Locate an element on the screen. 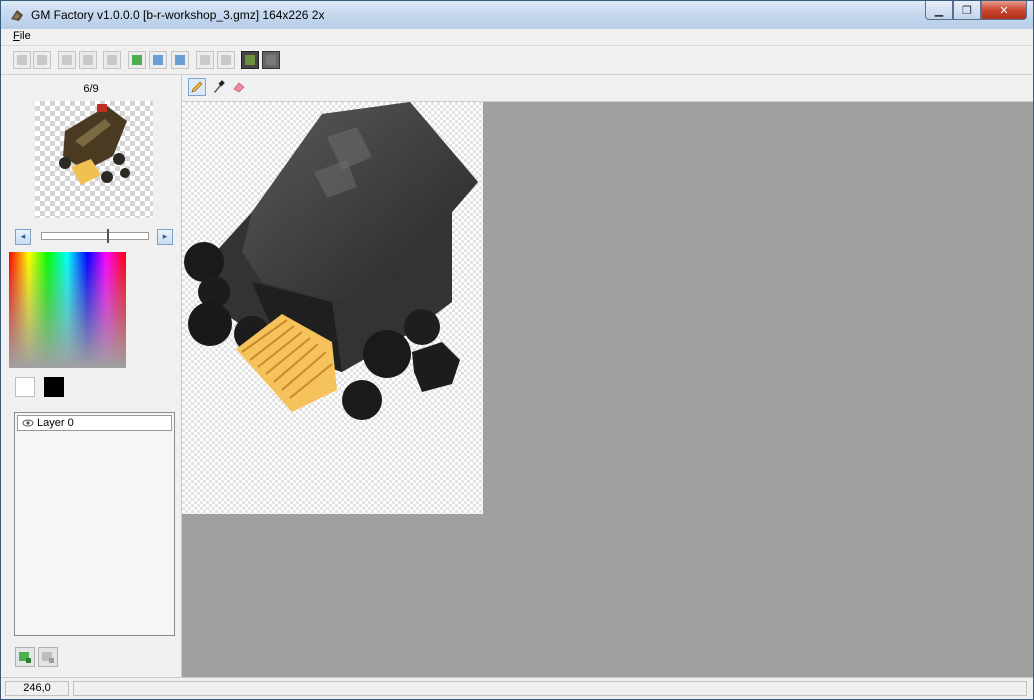 This screenshot has height=700, width=1034. delete-layer-icon is located at coordinates (48, 657).